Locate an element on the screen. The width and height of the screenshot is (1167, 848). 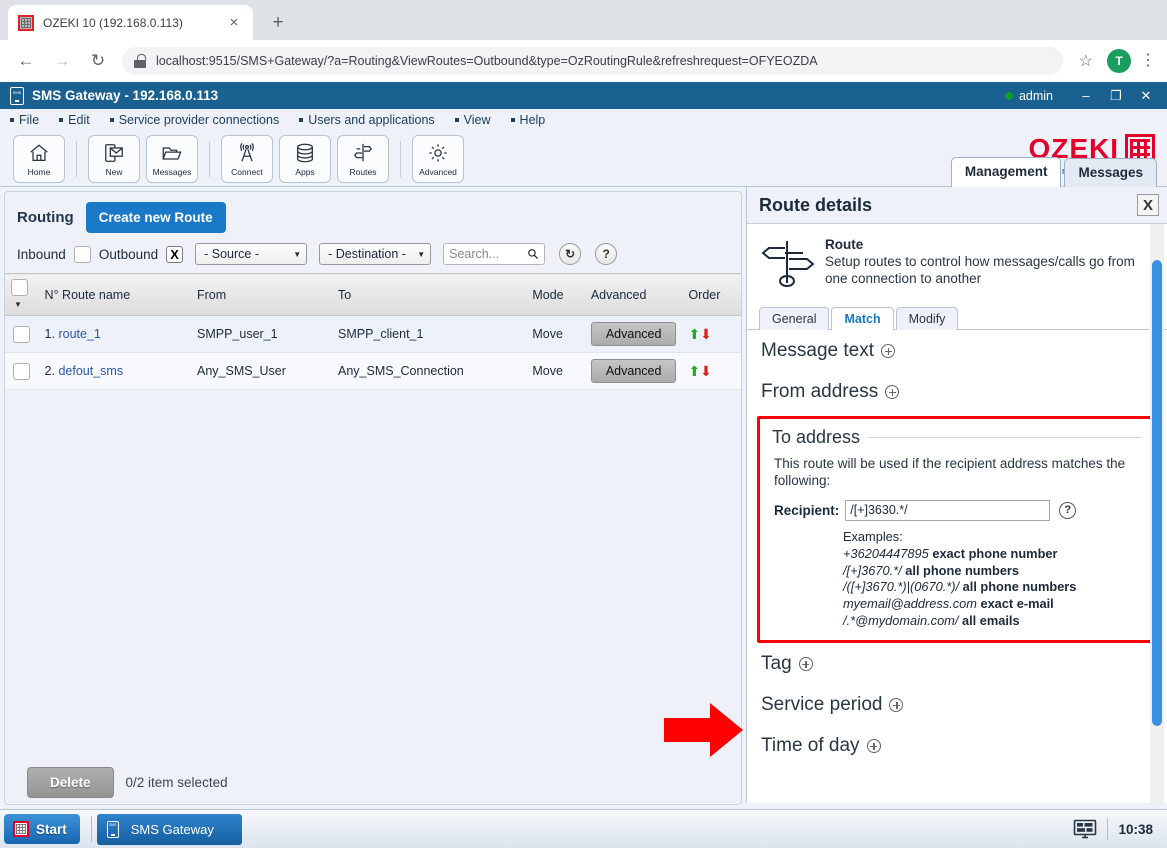
header-select-all: ▼ is located at coordinates (22, 294).